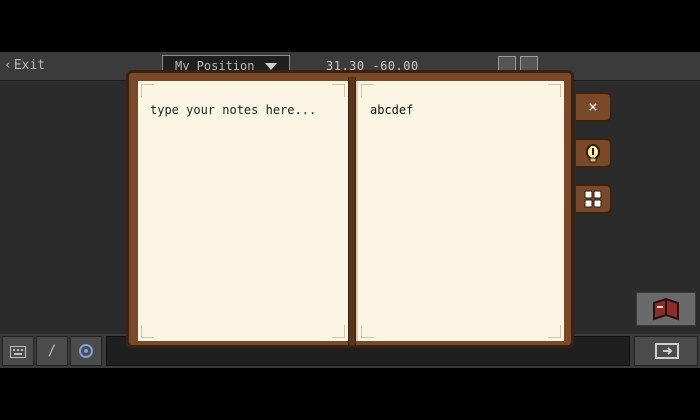 The image size is (700, 420). I want to click on keyboard-icon, so click(18, 352).